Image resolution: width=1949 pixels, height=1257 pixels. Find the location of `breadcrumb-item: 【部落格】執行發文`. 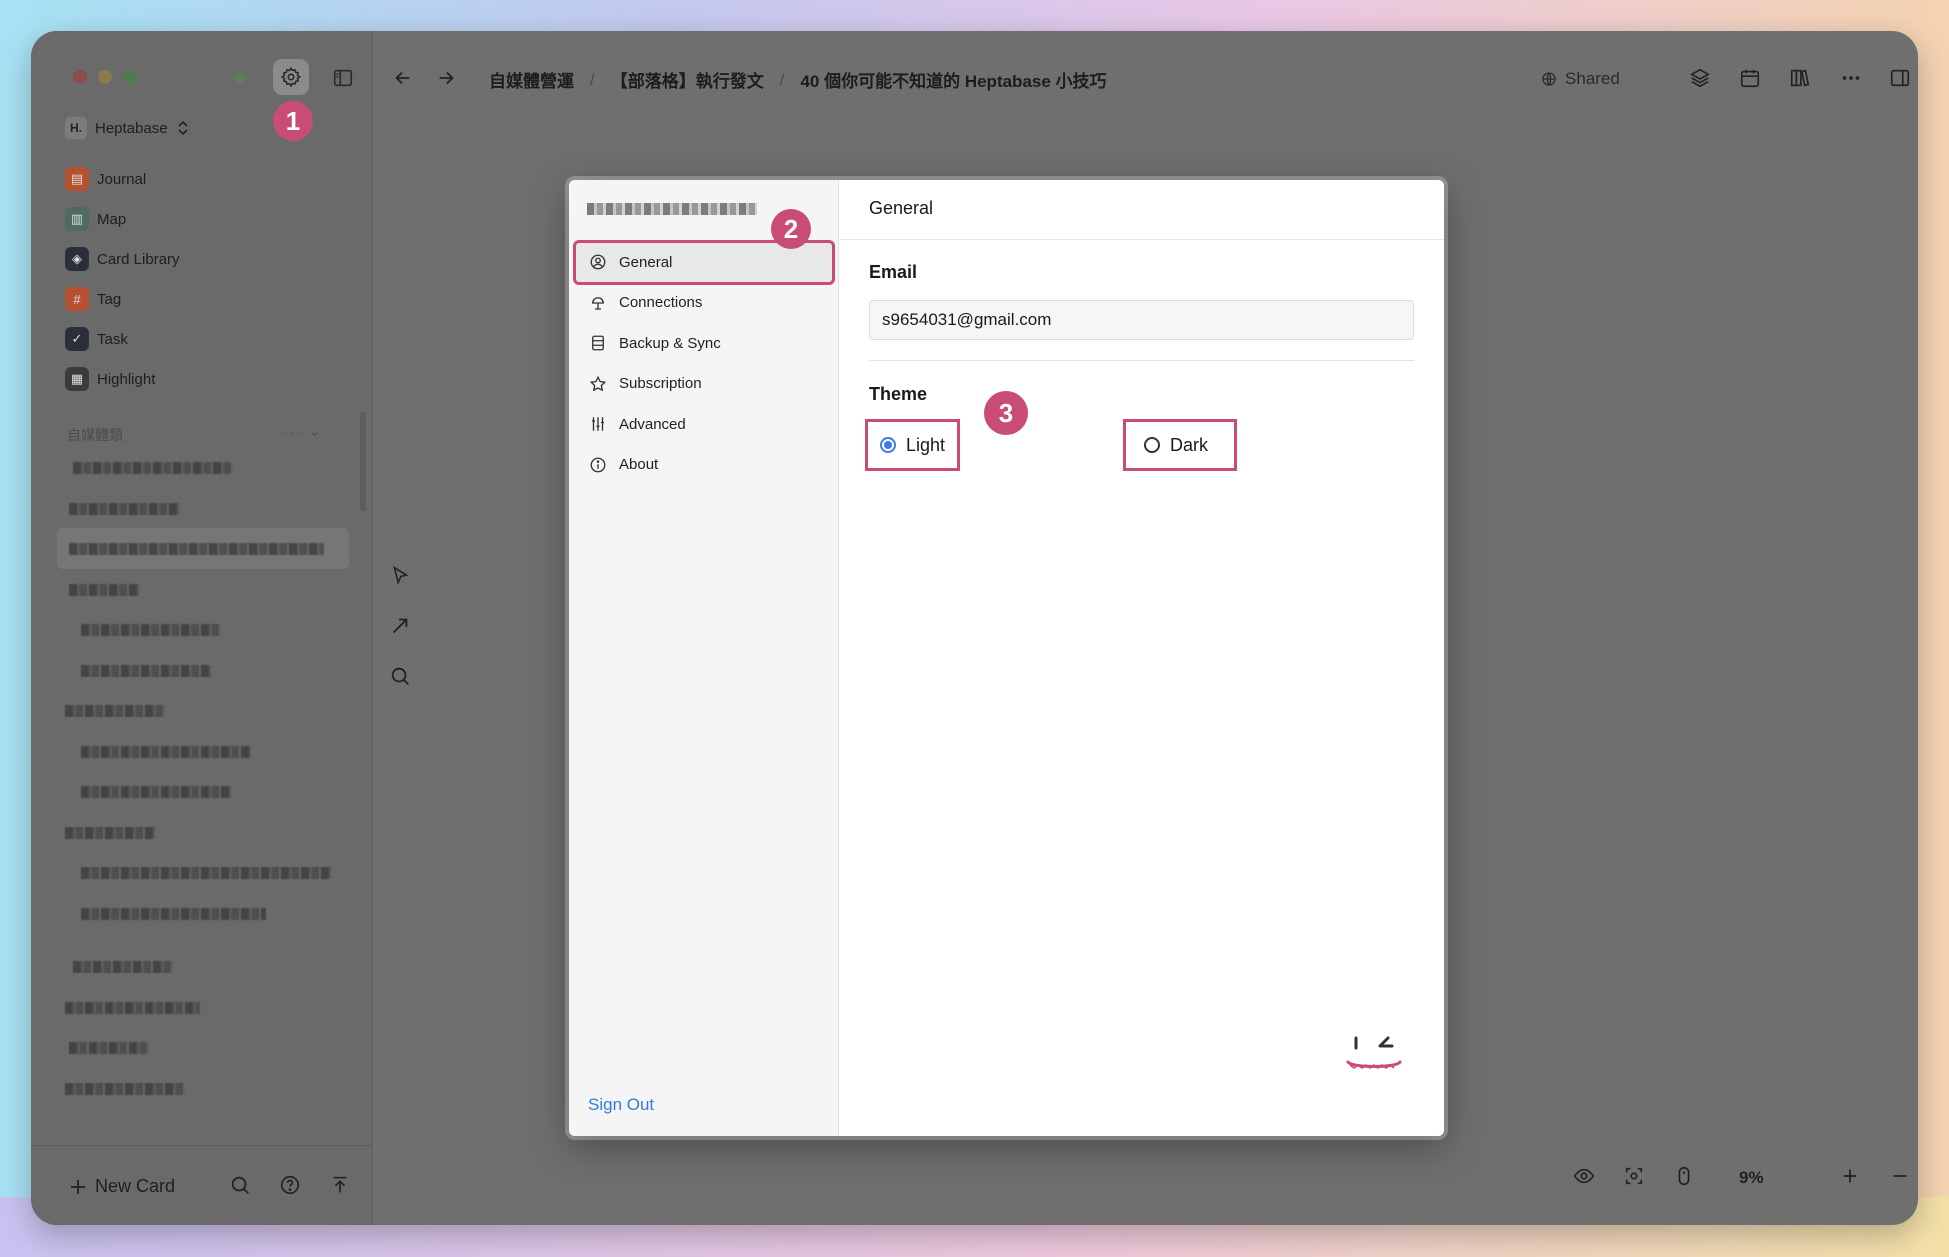

breadcrumb-item: 【部落格】執行發文 is located at coordinates (687, 79).